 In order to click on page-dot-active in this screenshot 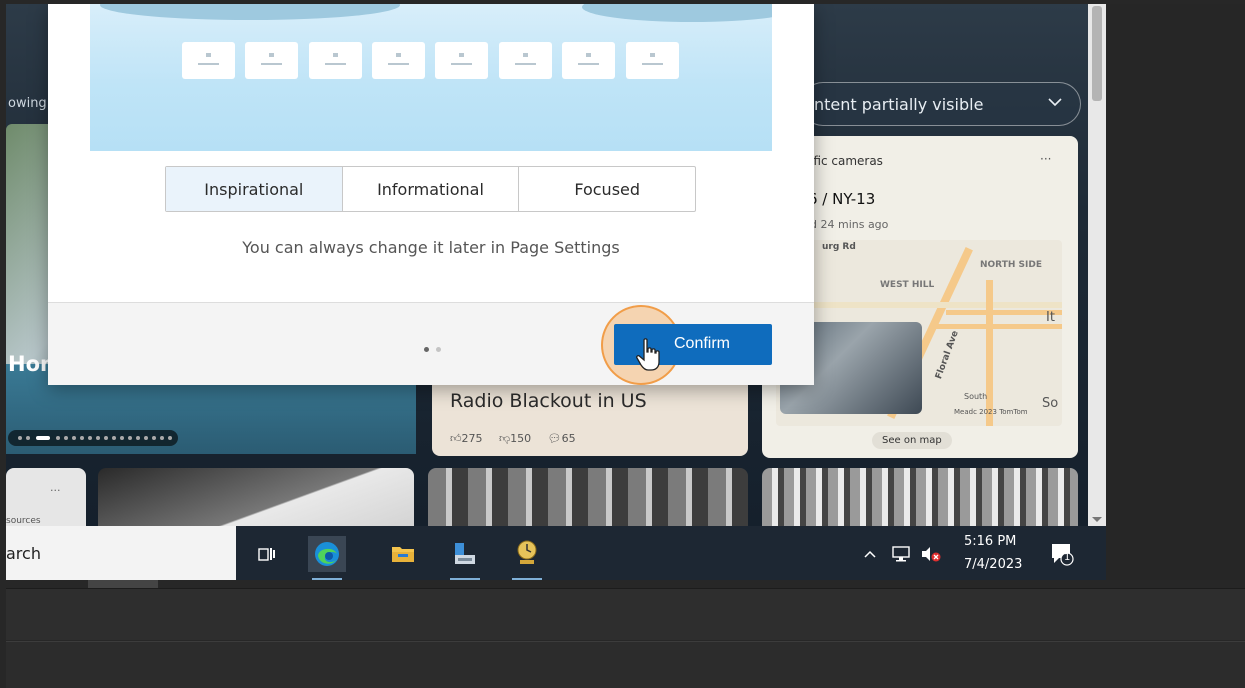, I will do `click(426, 349)`.